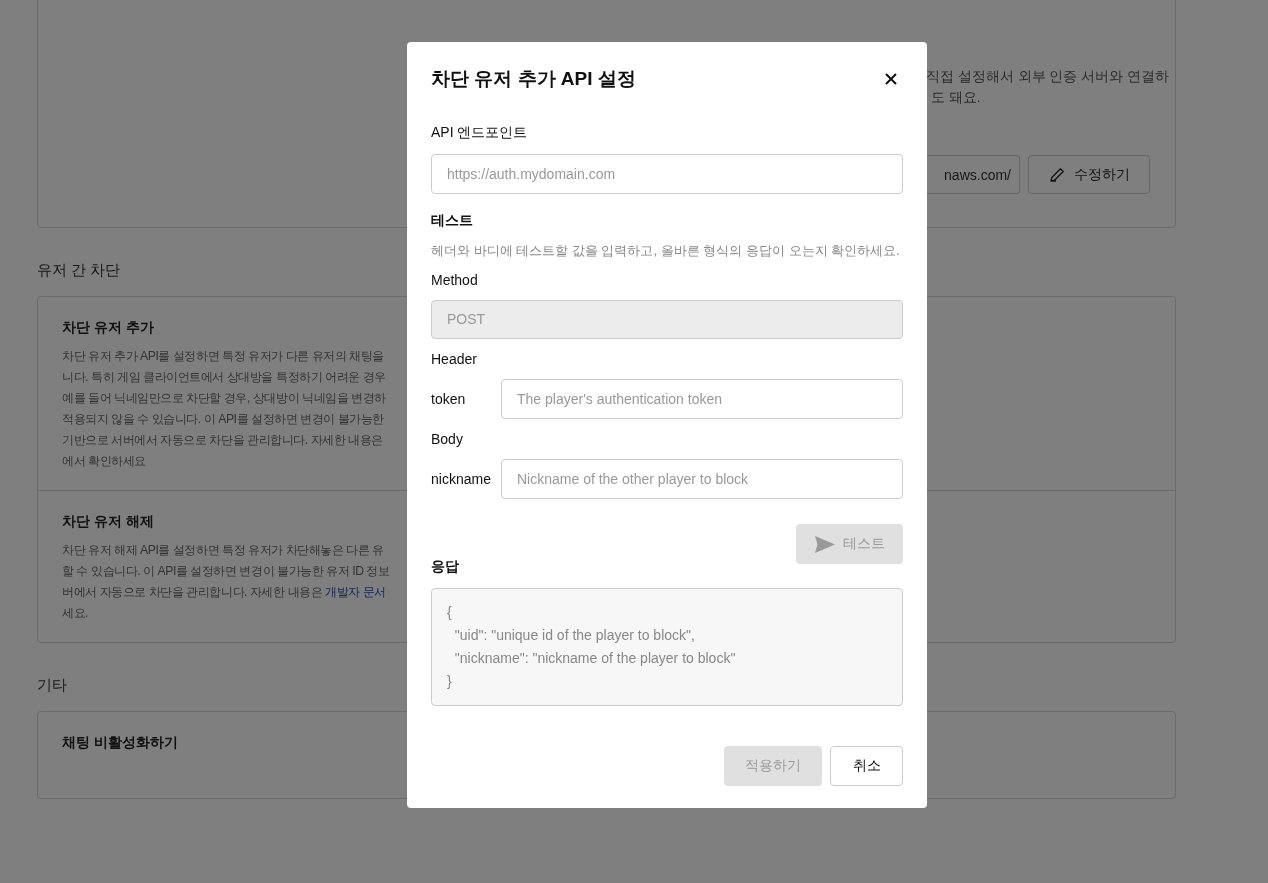 The height and width of the screenshot is (883, 1268). What do you see at coordinates (79, 270) in the screenshot?
I see `section-title: 유저 간 차단` at bounding box center [79, 270].